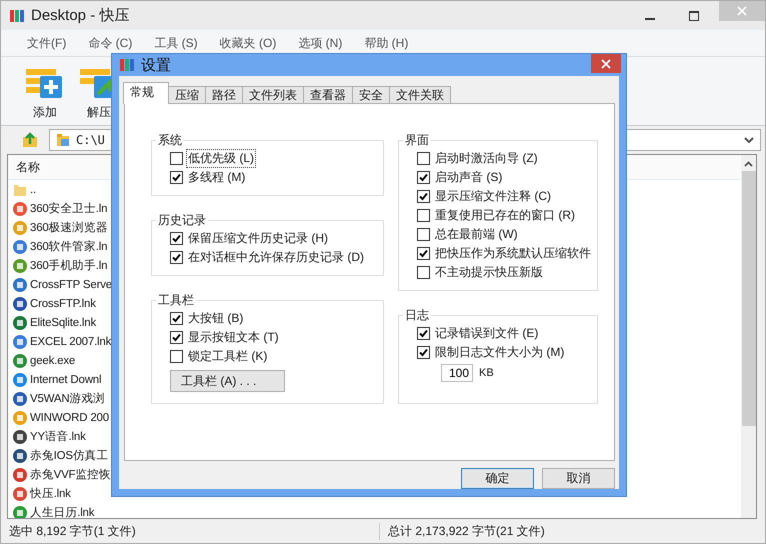  What do you see at coordinates (71, 284) in the screenshot?
I see `file-name: CrossFTP Serve` at bounding box center [71, 284].